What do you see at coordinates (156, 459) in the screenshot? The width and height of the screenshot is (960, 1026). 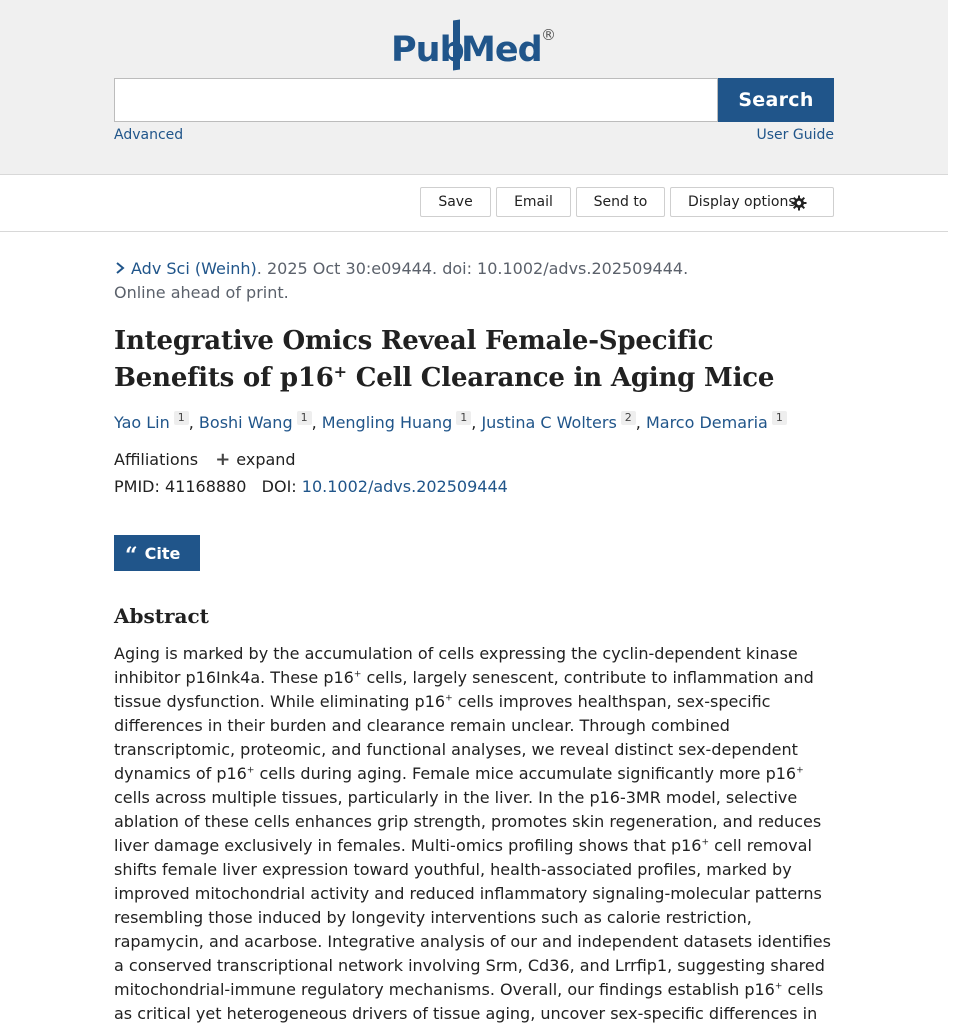 I see `affiliations-label: Affiliations` at bounding box center [156, 459].